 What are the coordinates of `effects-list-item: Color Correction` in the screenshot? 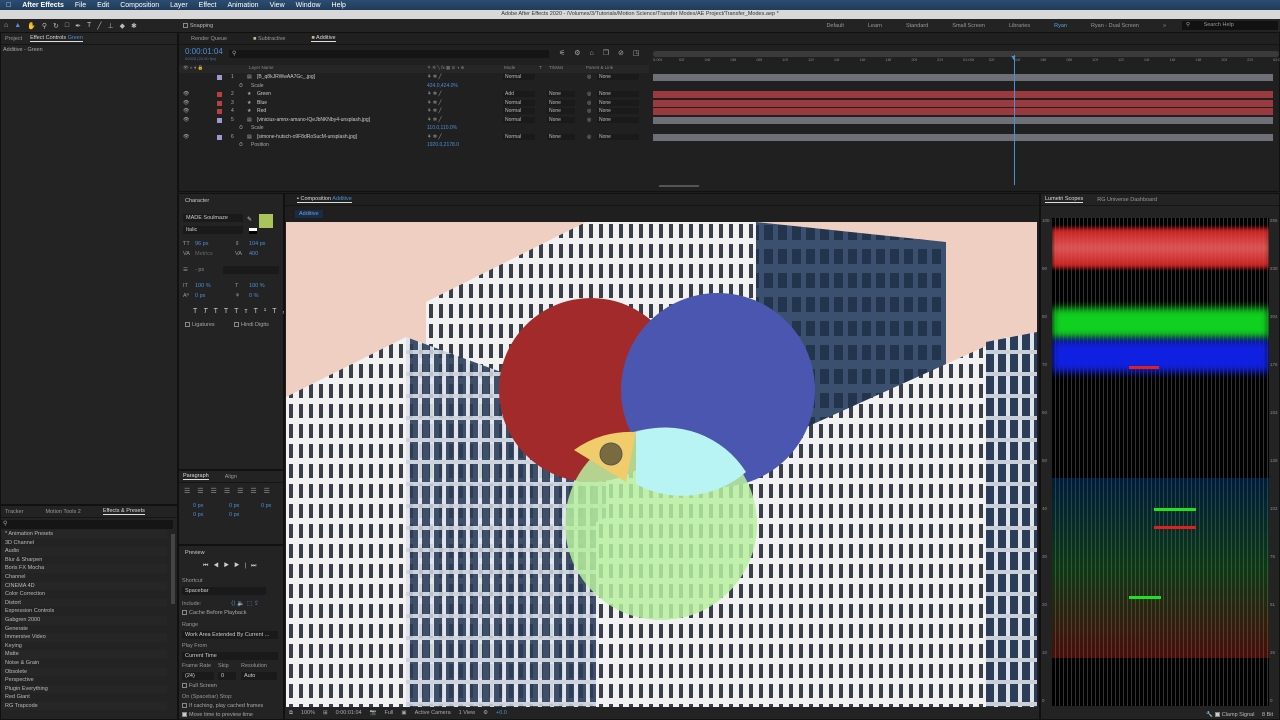 It's located at (84, 594).